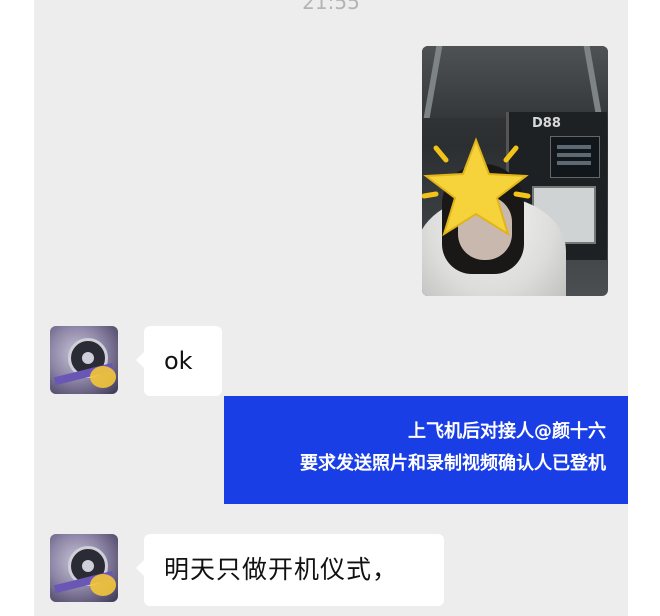 This screenshot has width=660, height=616. Describe the element at coordinates (331, 7) in the screenshot. I see `message-timestamp: 21:55` at that location.